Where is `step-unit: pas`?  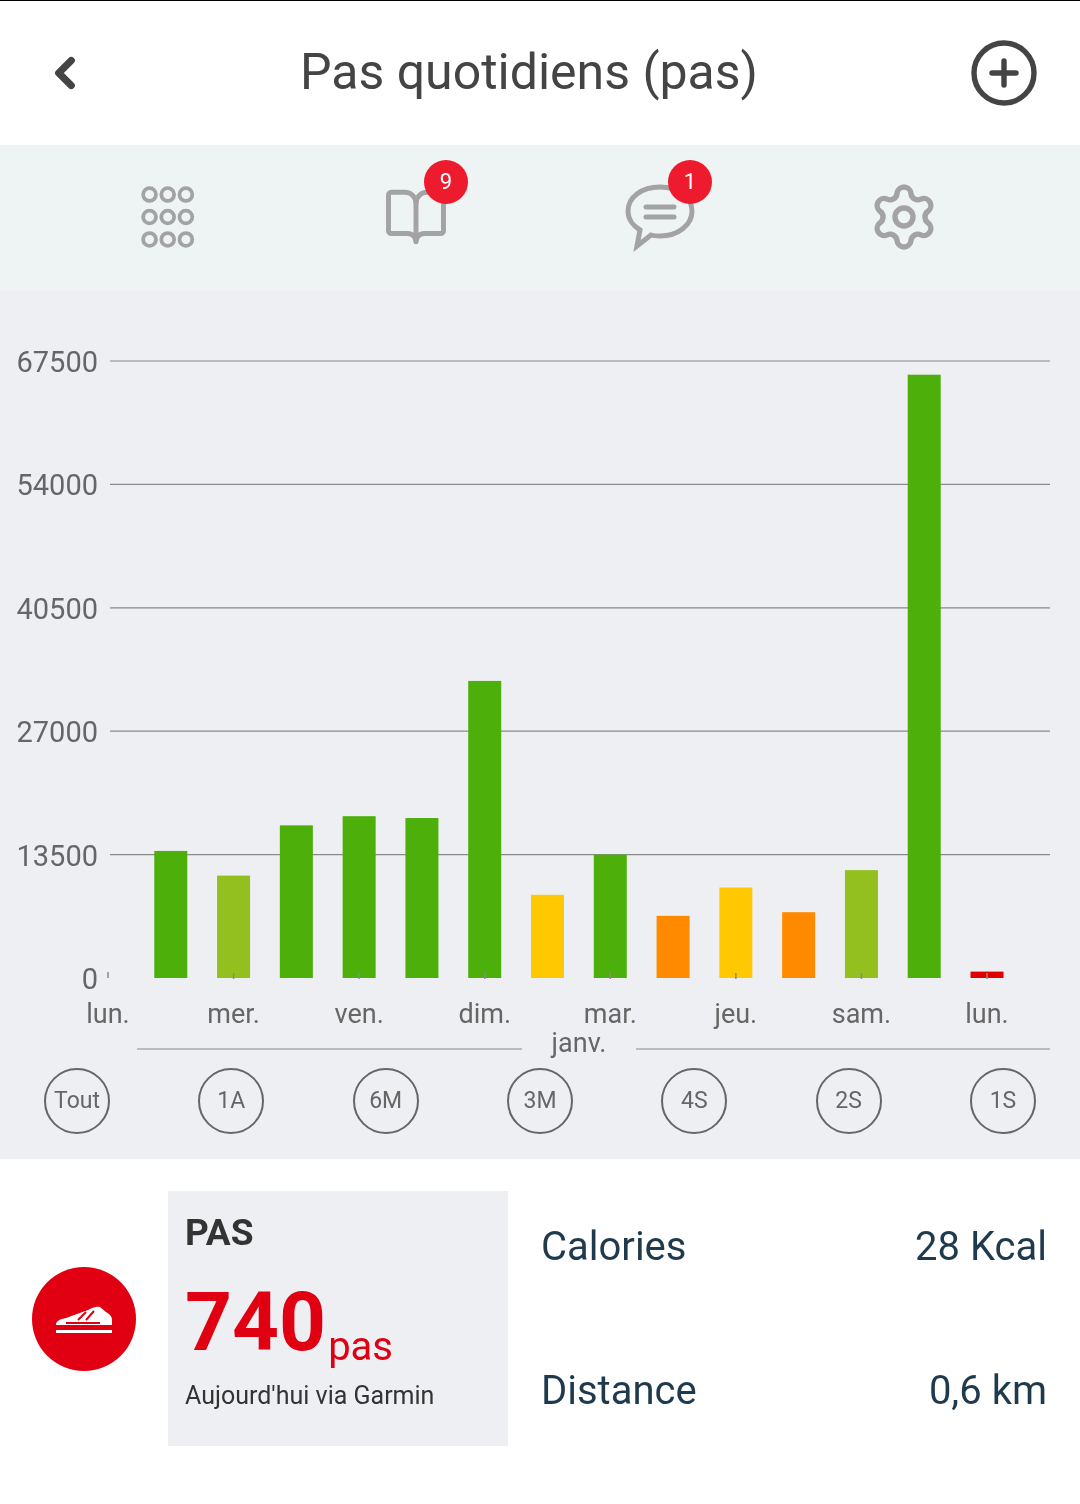
step-unit: pas is located at coordinates (360, 1346).